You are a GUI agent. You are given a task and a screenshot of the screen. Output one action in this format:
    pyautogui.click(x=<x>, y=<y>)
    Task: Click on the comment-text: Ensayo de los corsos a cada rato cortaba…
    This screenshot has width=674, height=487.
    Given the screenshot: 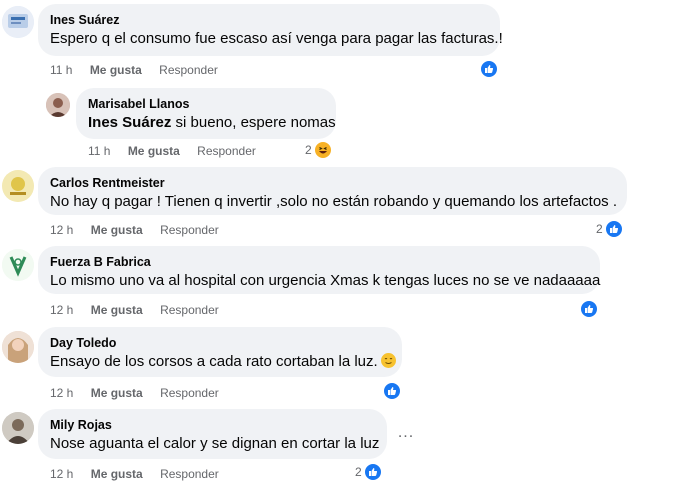 What is the action you would take?
    pyautogui.click(x=214, y=361)
    